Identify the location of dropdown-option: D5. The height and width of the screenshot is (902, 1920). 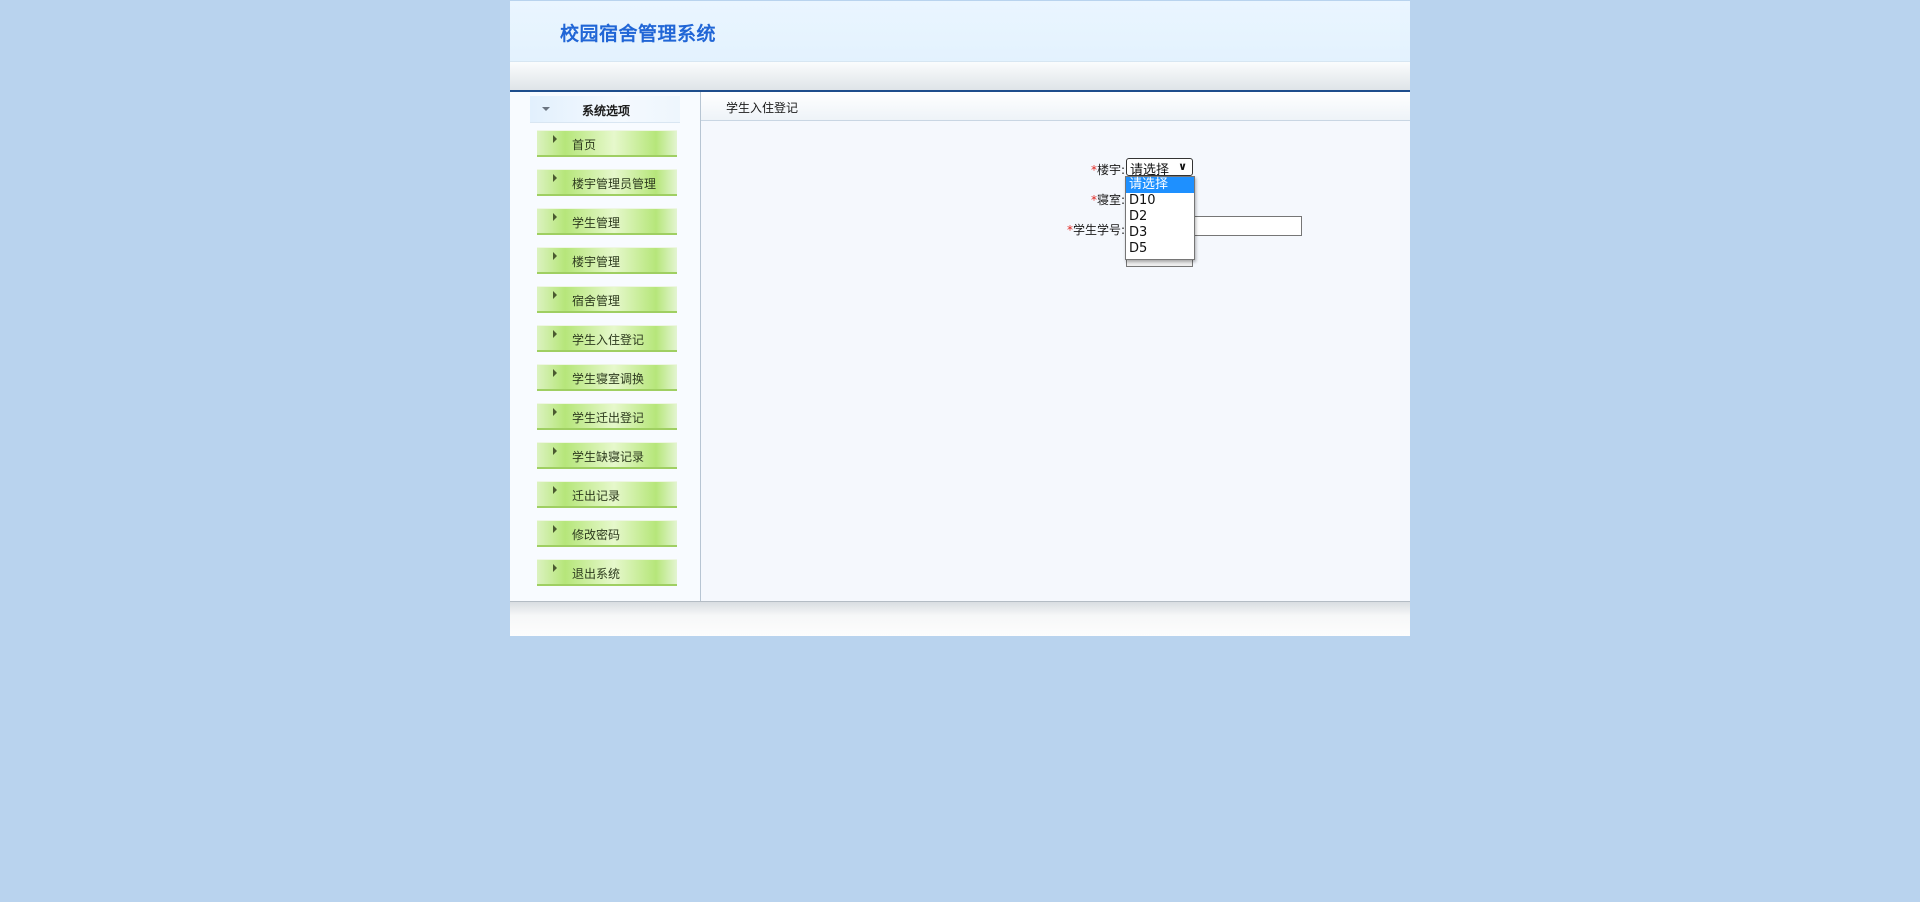
(1160, 249).